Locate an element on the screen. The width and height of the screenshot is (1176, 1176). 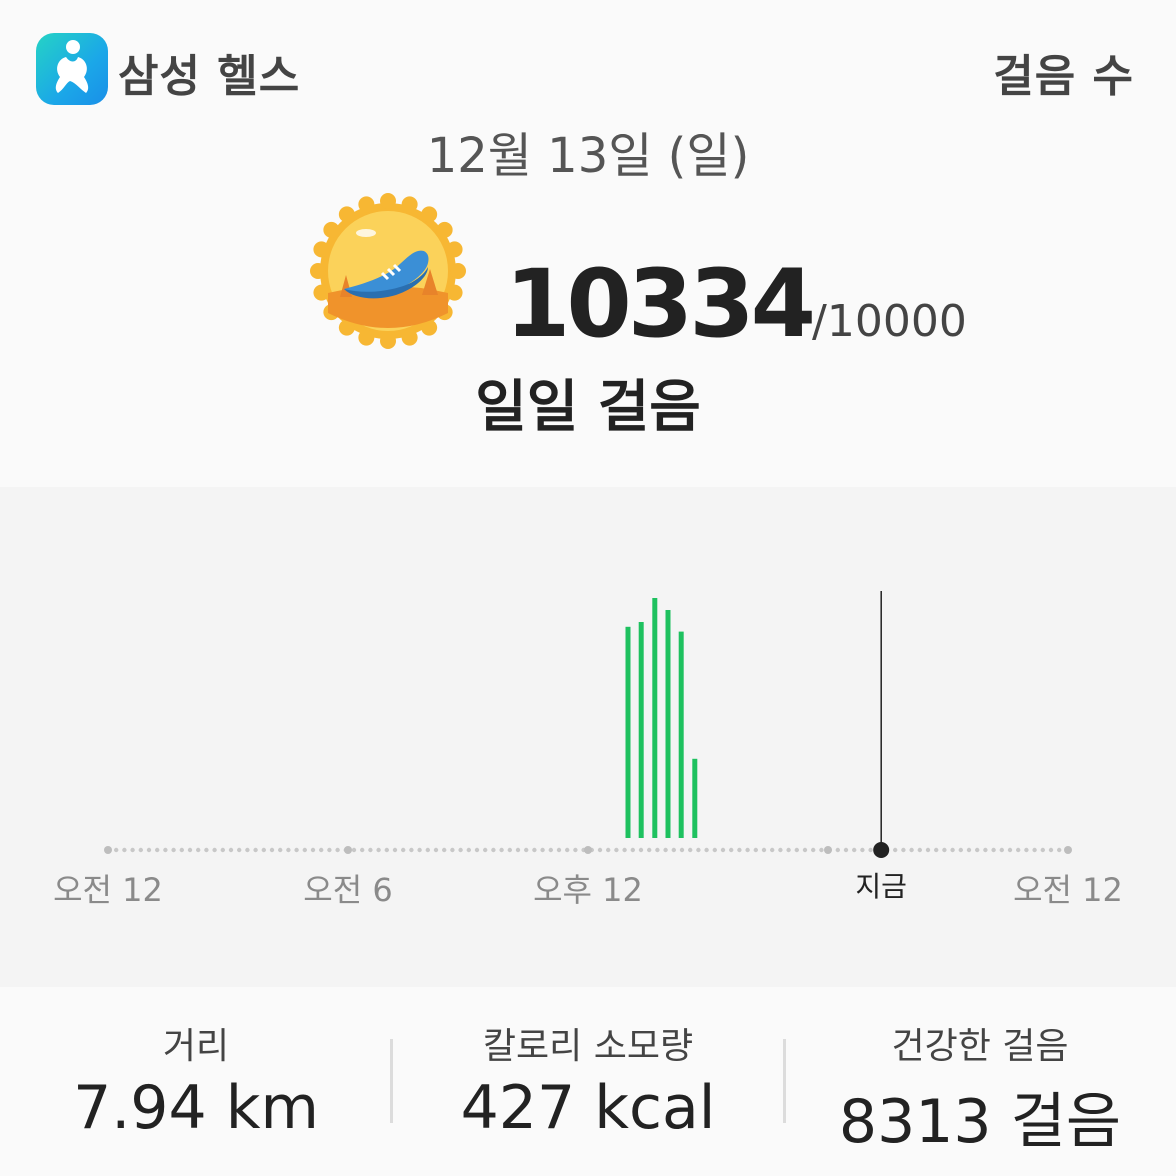
header: 삼성 헬스 걸음 수 is located at coordinates (588, 55).